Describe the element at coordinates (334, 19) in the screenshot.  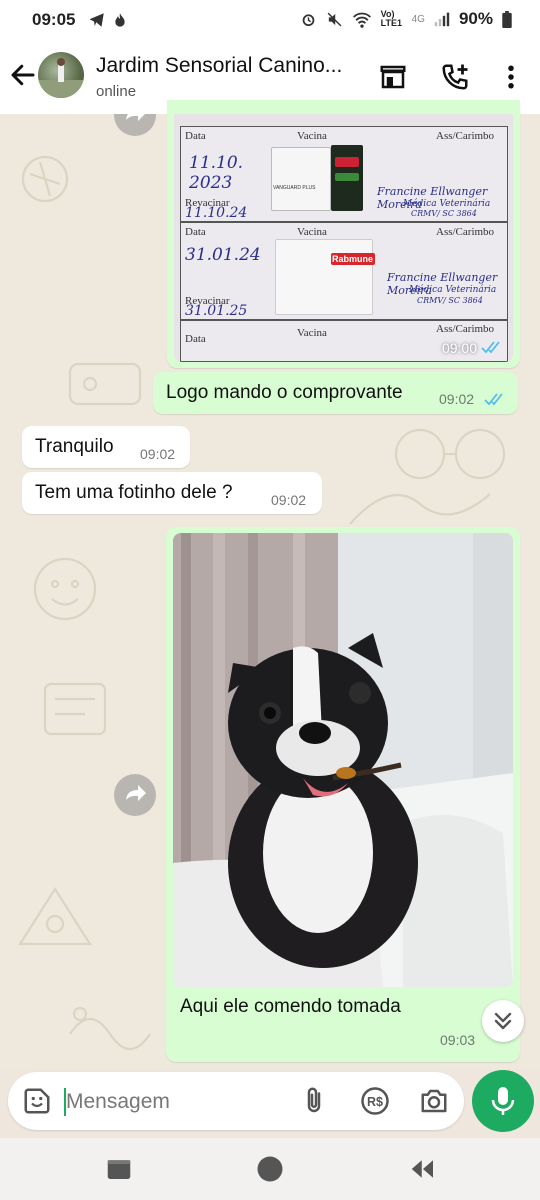
I see `mute-icon` at that location.